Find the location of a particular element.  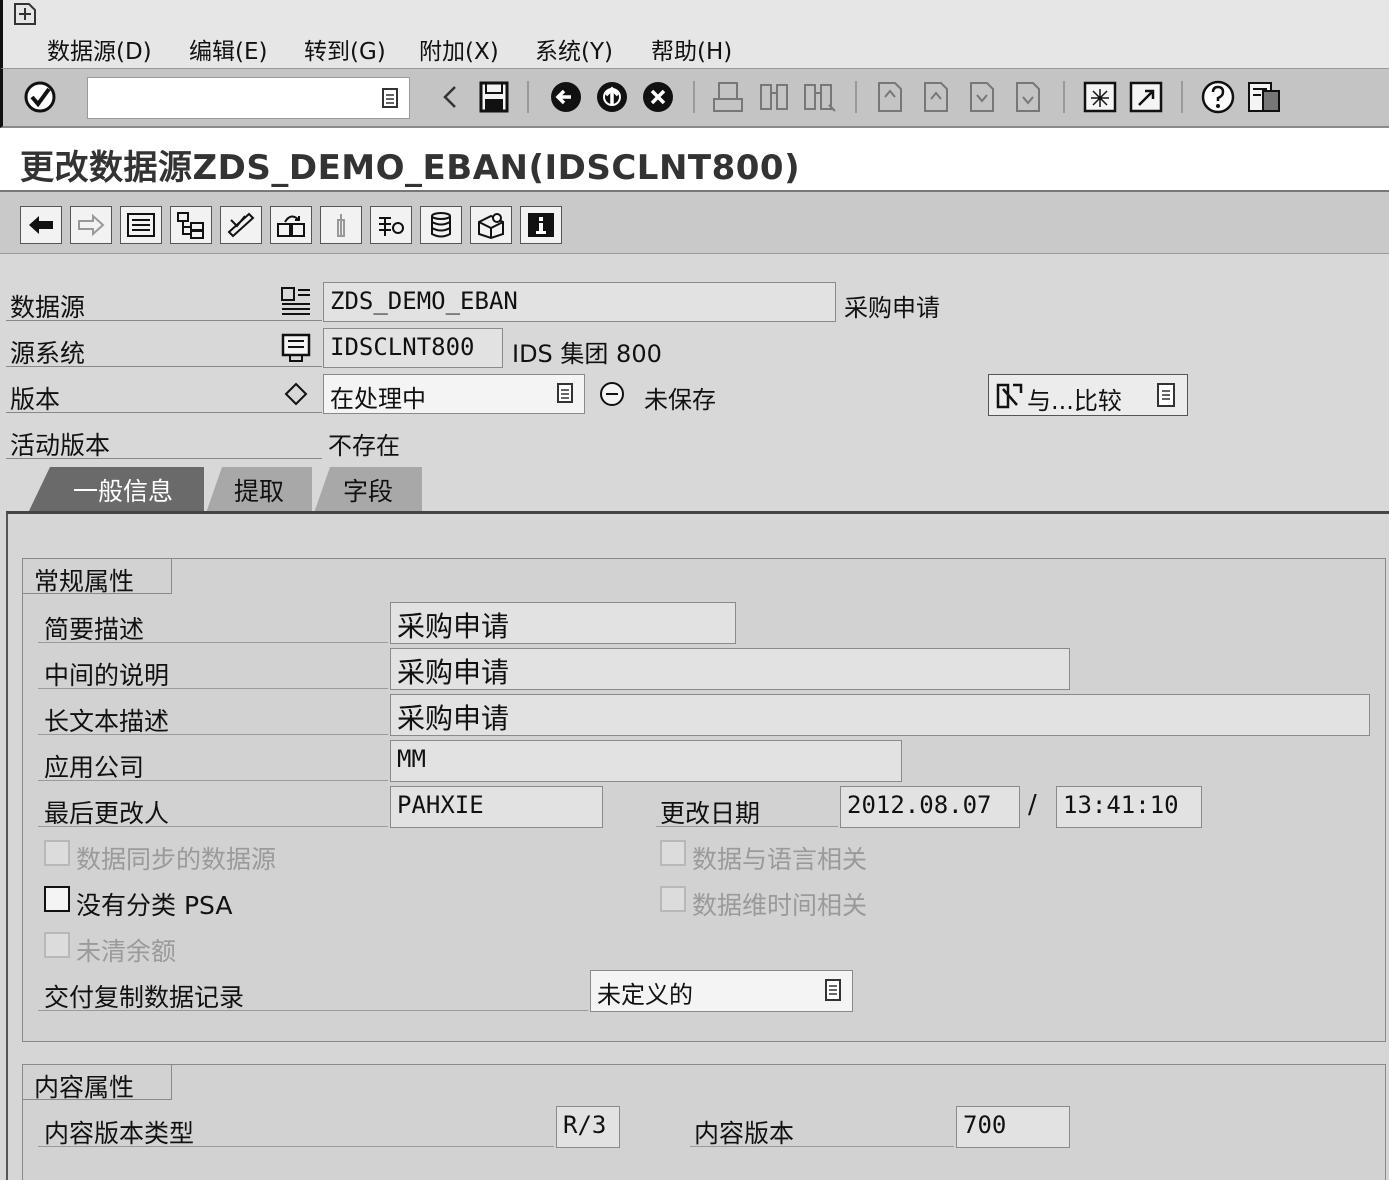

new-session-icon is located at coordinates (1100, 97).